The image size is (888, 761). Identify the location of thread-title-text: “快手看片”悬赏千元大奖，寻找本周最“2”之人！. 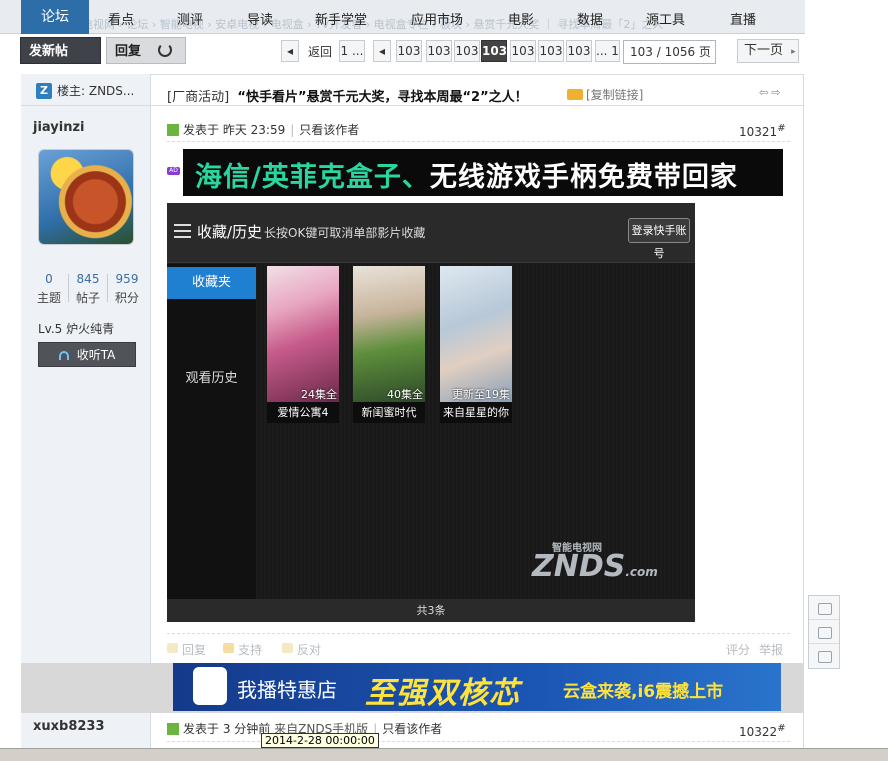
(382, 97).